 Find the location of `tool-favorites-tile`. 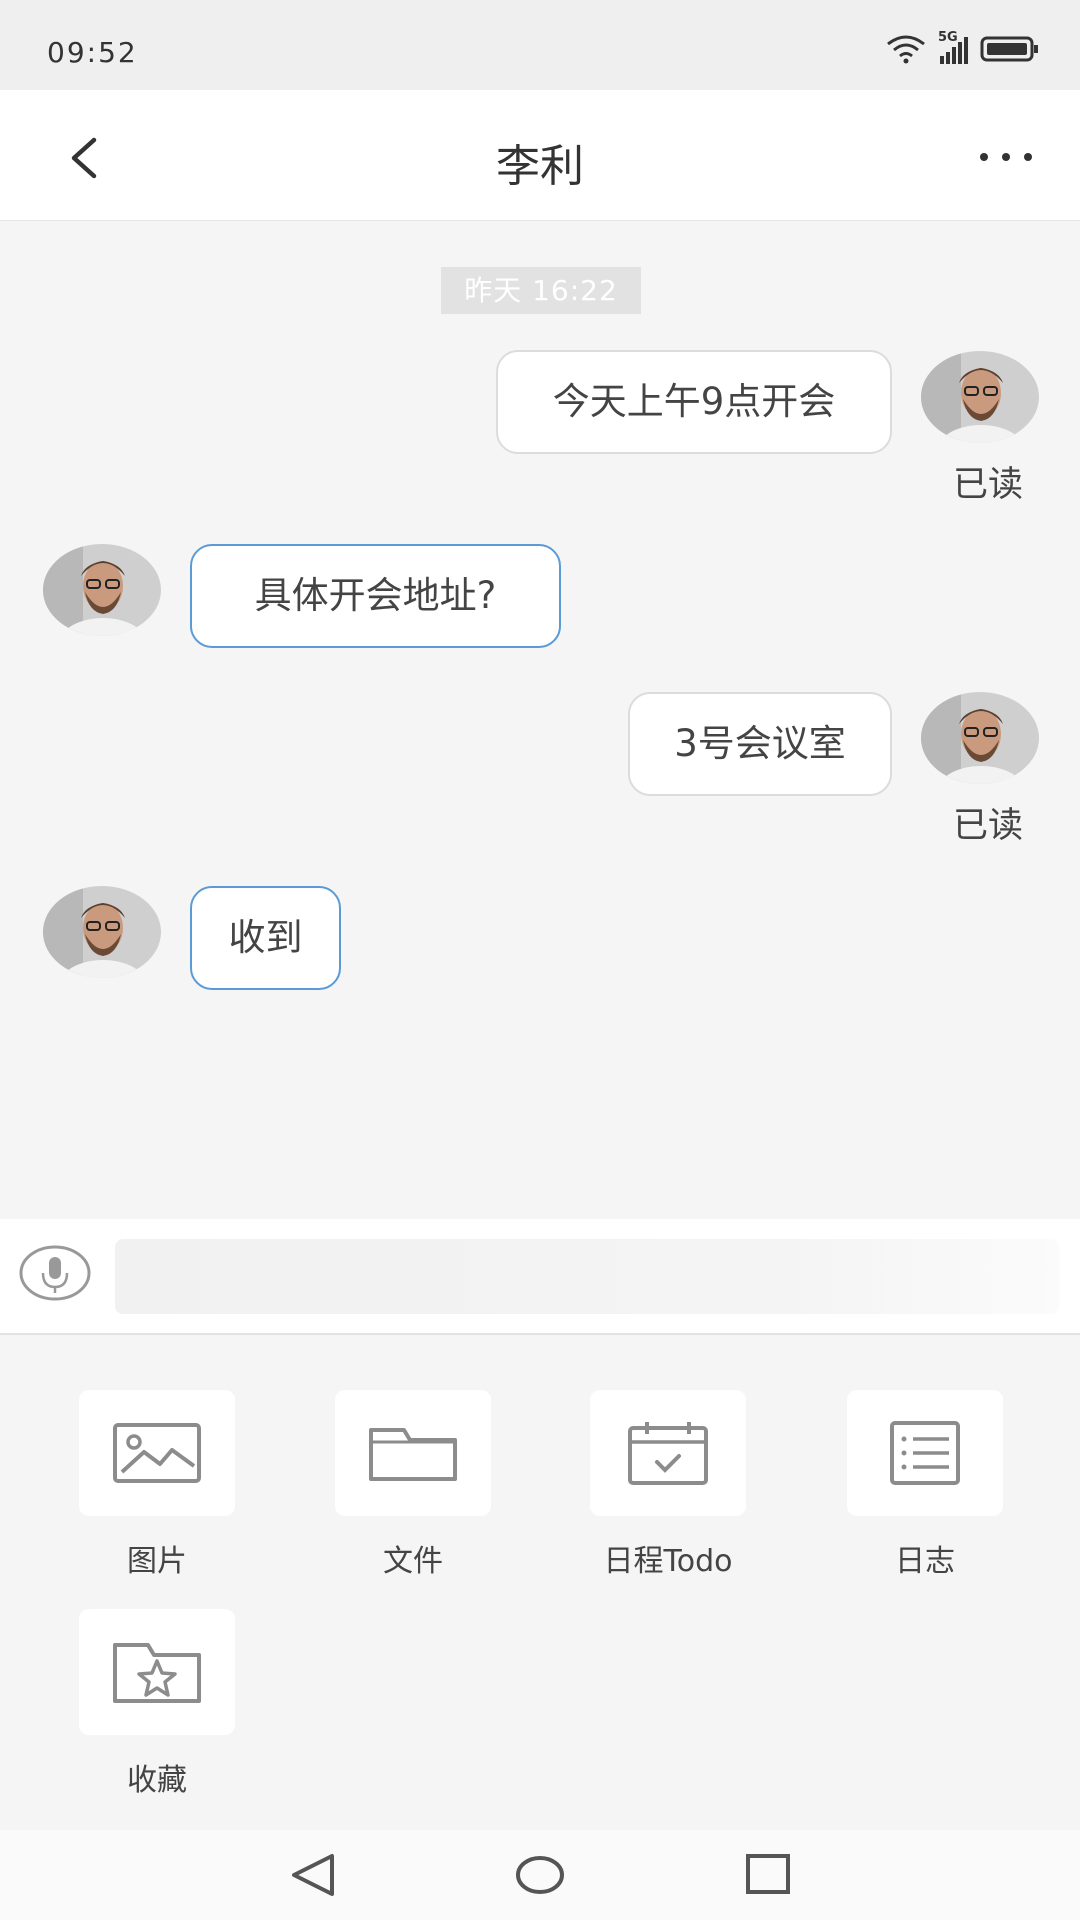

tool-favorites-tile is located at coordinates (157, 1672).